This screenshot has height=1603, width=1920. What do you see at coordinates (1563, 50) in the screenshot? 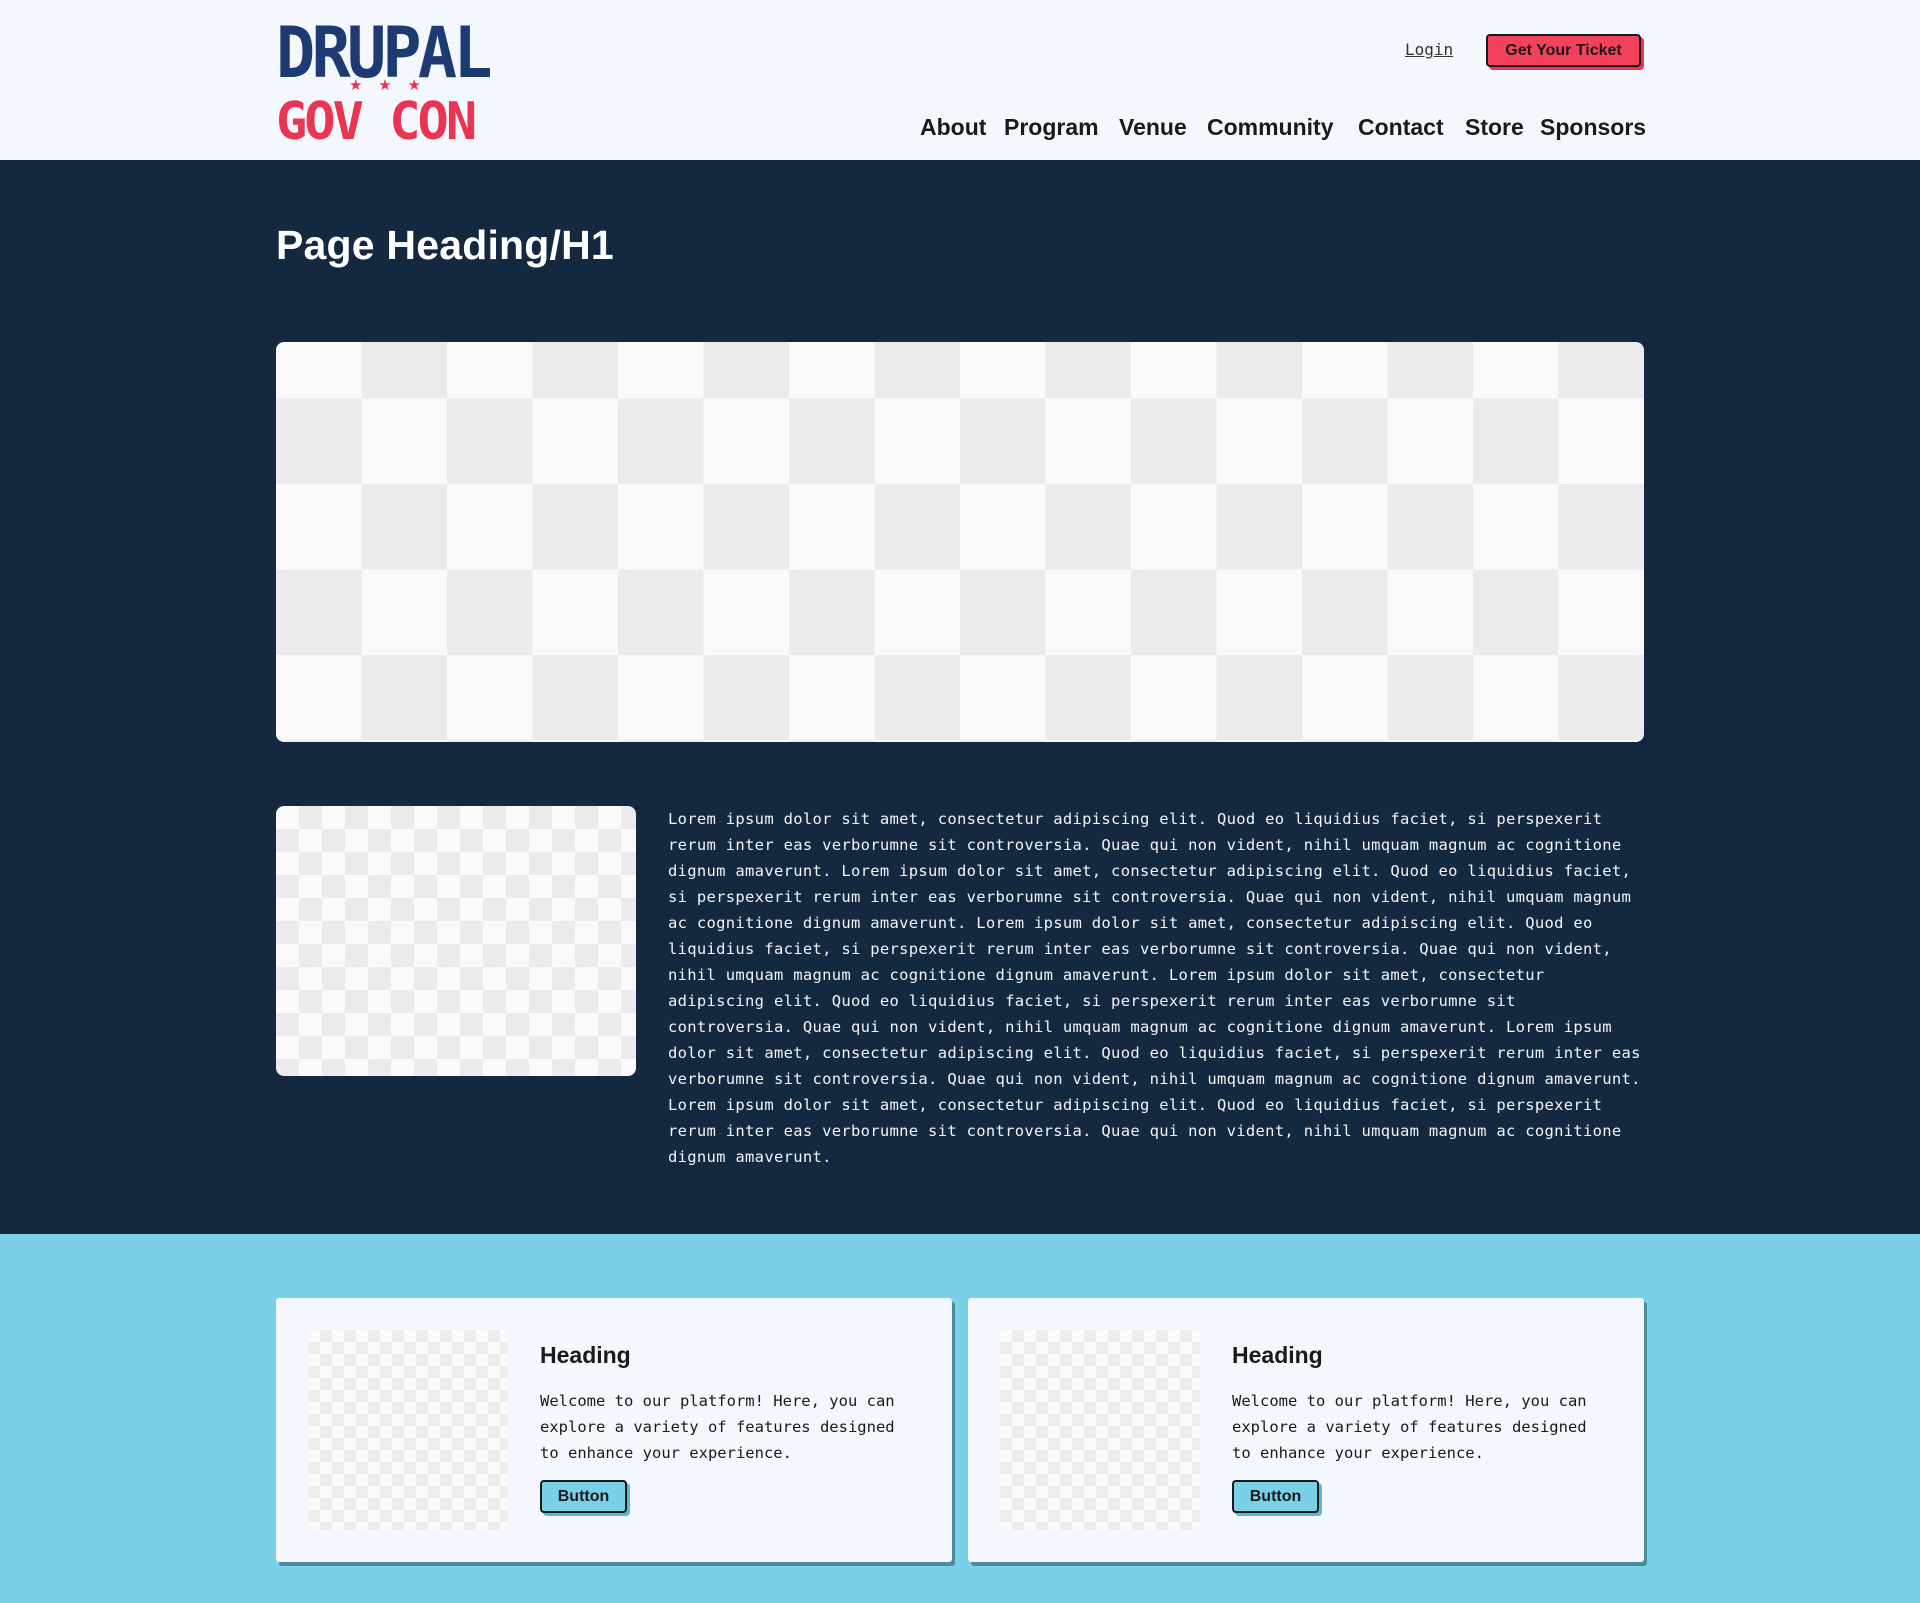
I see `get-ticket-button: Get Your Ticket` at bounding box center [1563, 50].